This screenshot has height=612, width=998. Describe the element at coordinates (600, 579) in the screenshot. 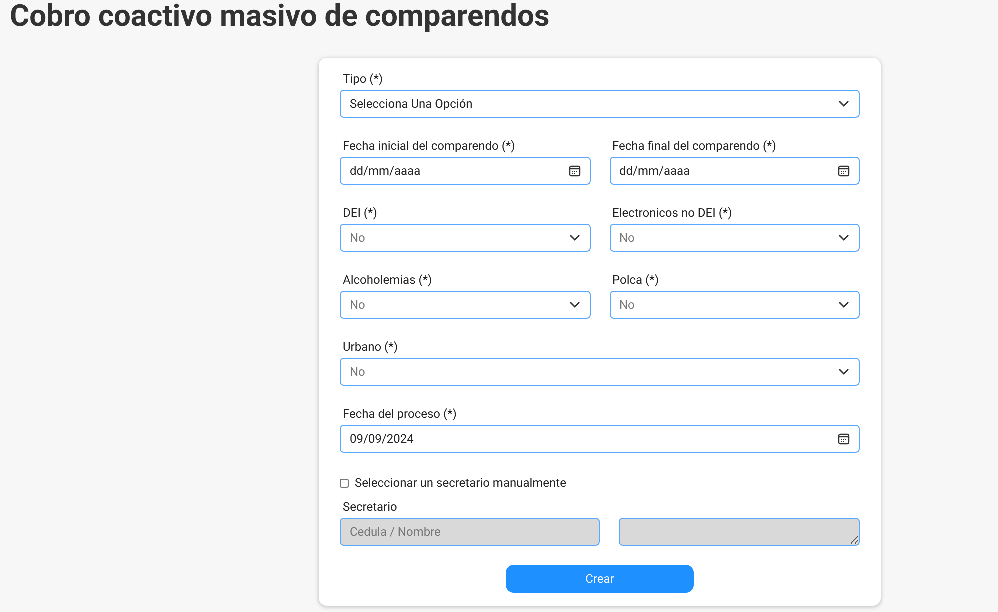

I see `create-button: Crear` at that location.